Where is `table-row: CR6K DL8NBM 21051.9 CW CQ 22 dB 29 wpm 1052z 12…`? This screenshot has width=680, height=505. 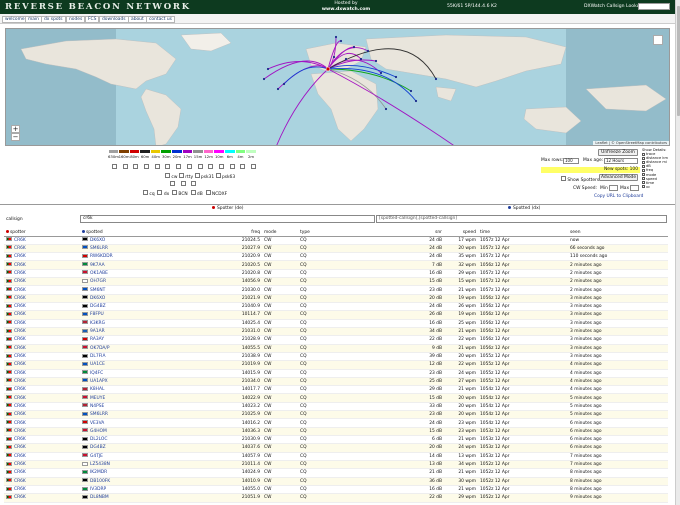 table-row: CR6K DL8NBM 21051.9 CW CQ 22 dB 29 wpm 1052z 12… is located at coordinates (336, 498).